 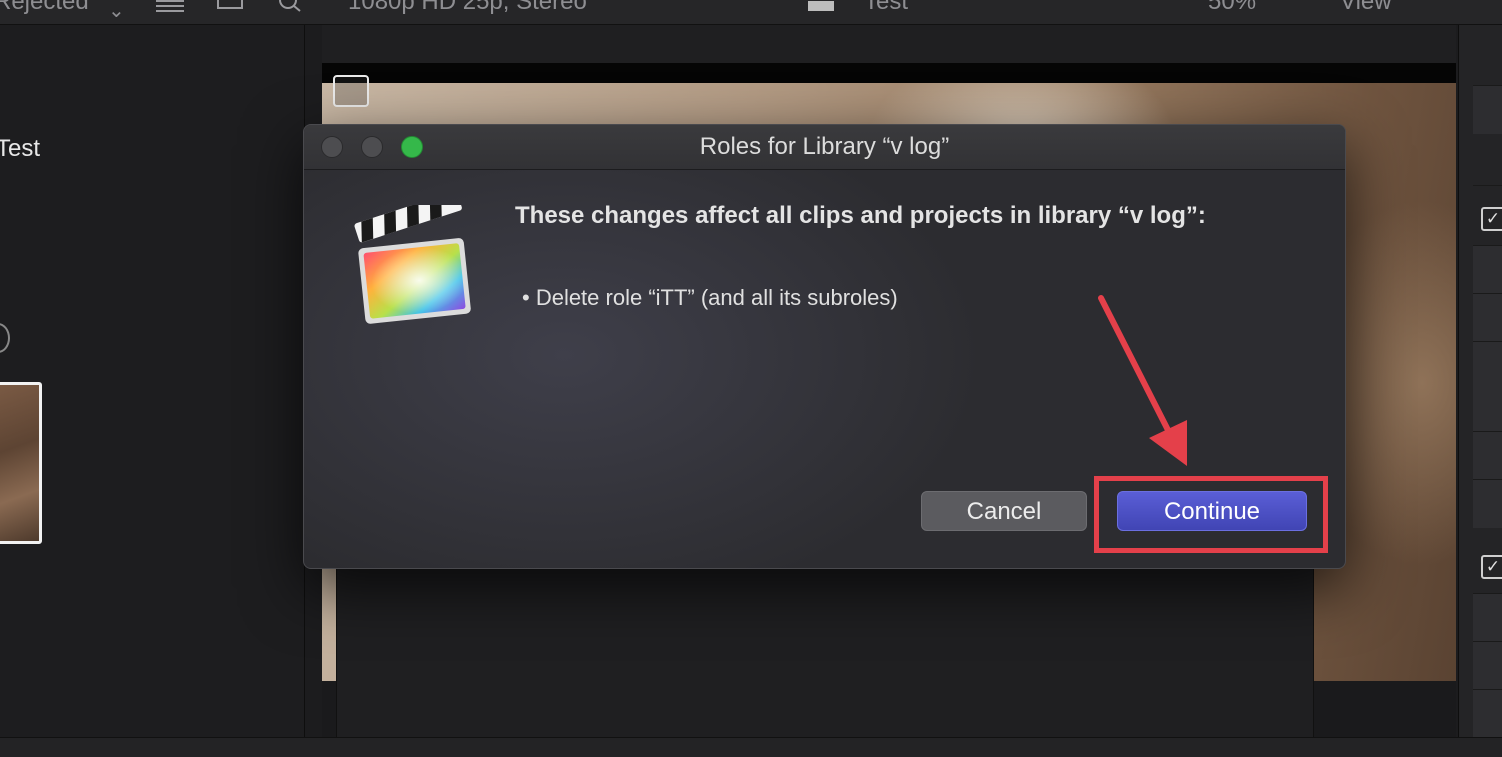 I want to click on dialog-title: Roles for Library “v log”, so click(x=824, y=146).